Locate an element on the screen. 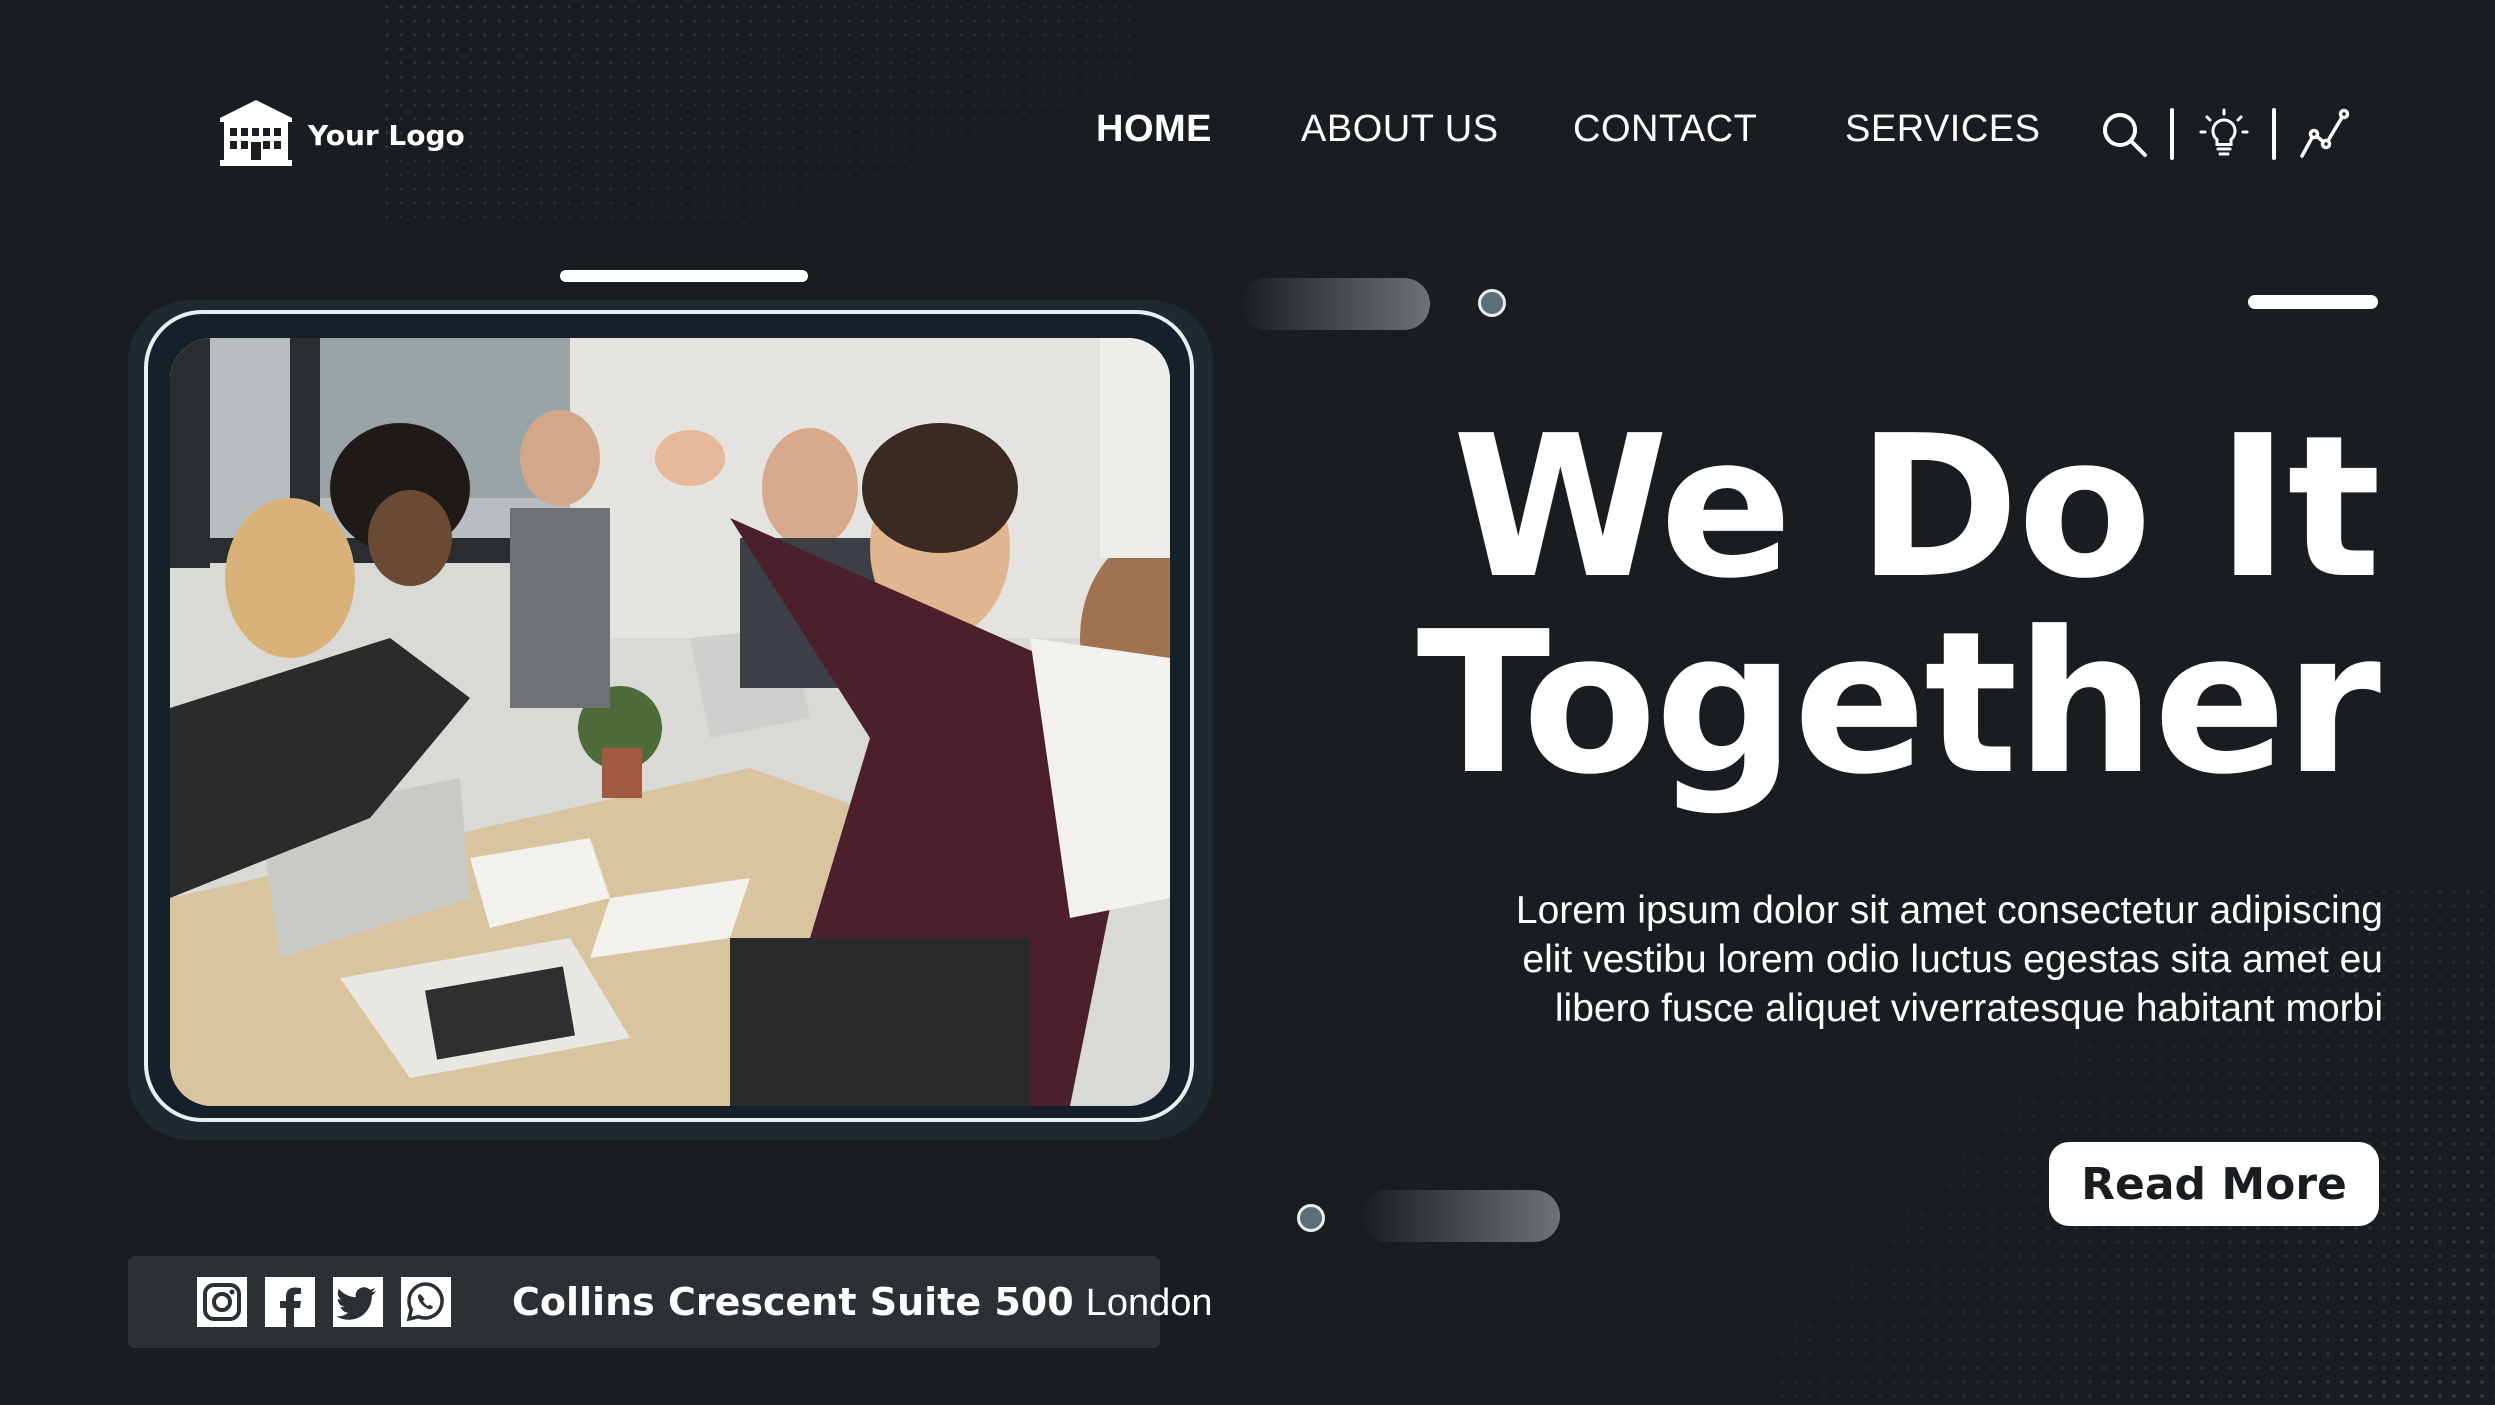 This screenshot has height=1405, width=2495. social-contact-strip: Collins Crescent Suite 500 London is located at coordinates (670, 1302).